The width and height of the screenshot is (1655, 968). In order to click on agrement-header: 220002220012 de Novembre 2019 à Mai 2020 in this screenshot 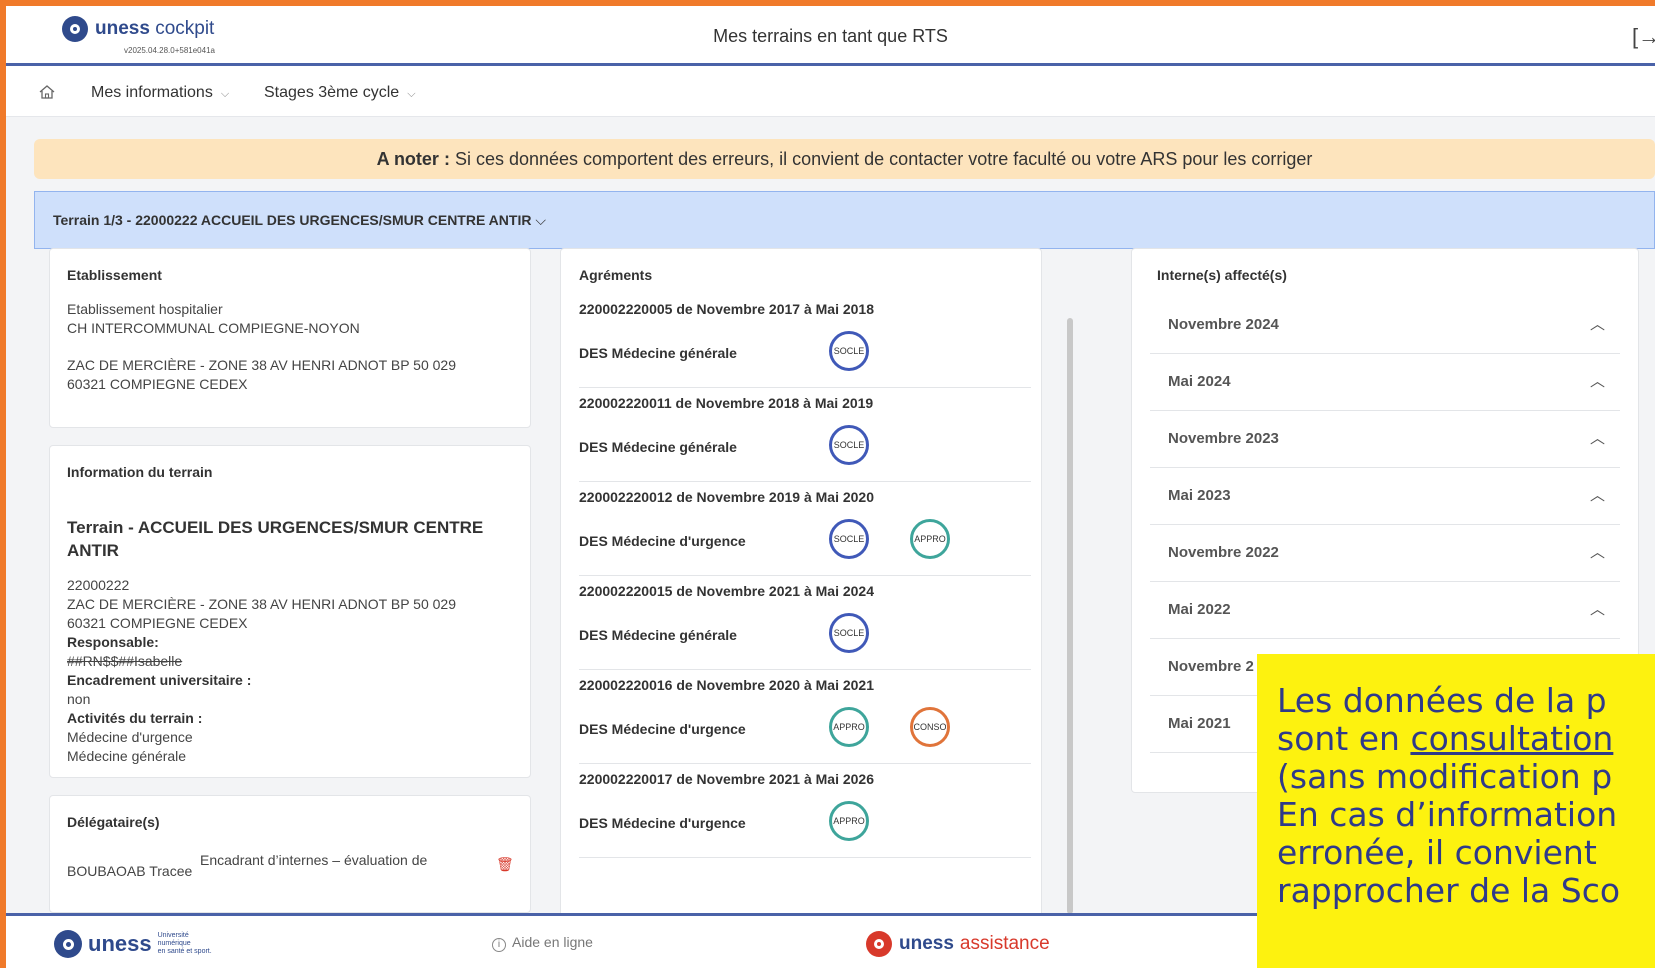, I will do `click(726, 497)`.